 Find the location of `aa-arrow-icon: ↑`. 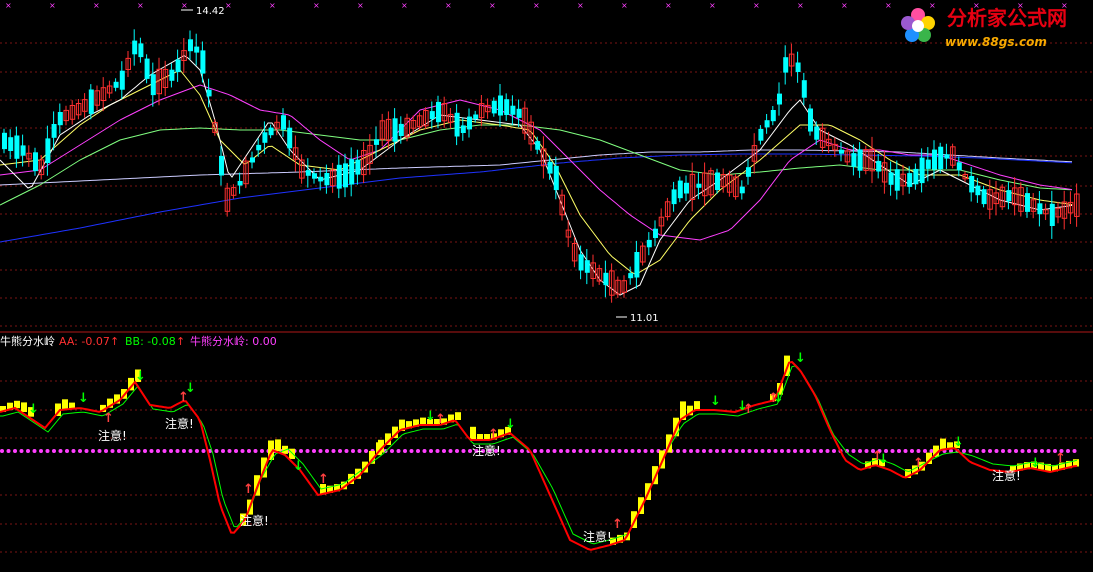

aa-arrow-icon: ↑ is located at coordinates (114, 341).